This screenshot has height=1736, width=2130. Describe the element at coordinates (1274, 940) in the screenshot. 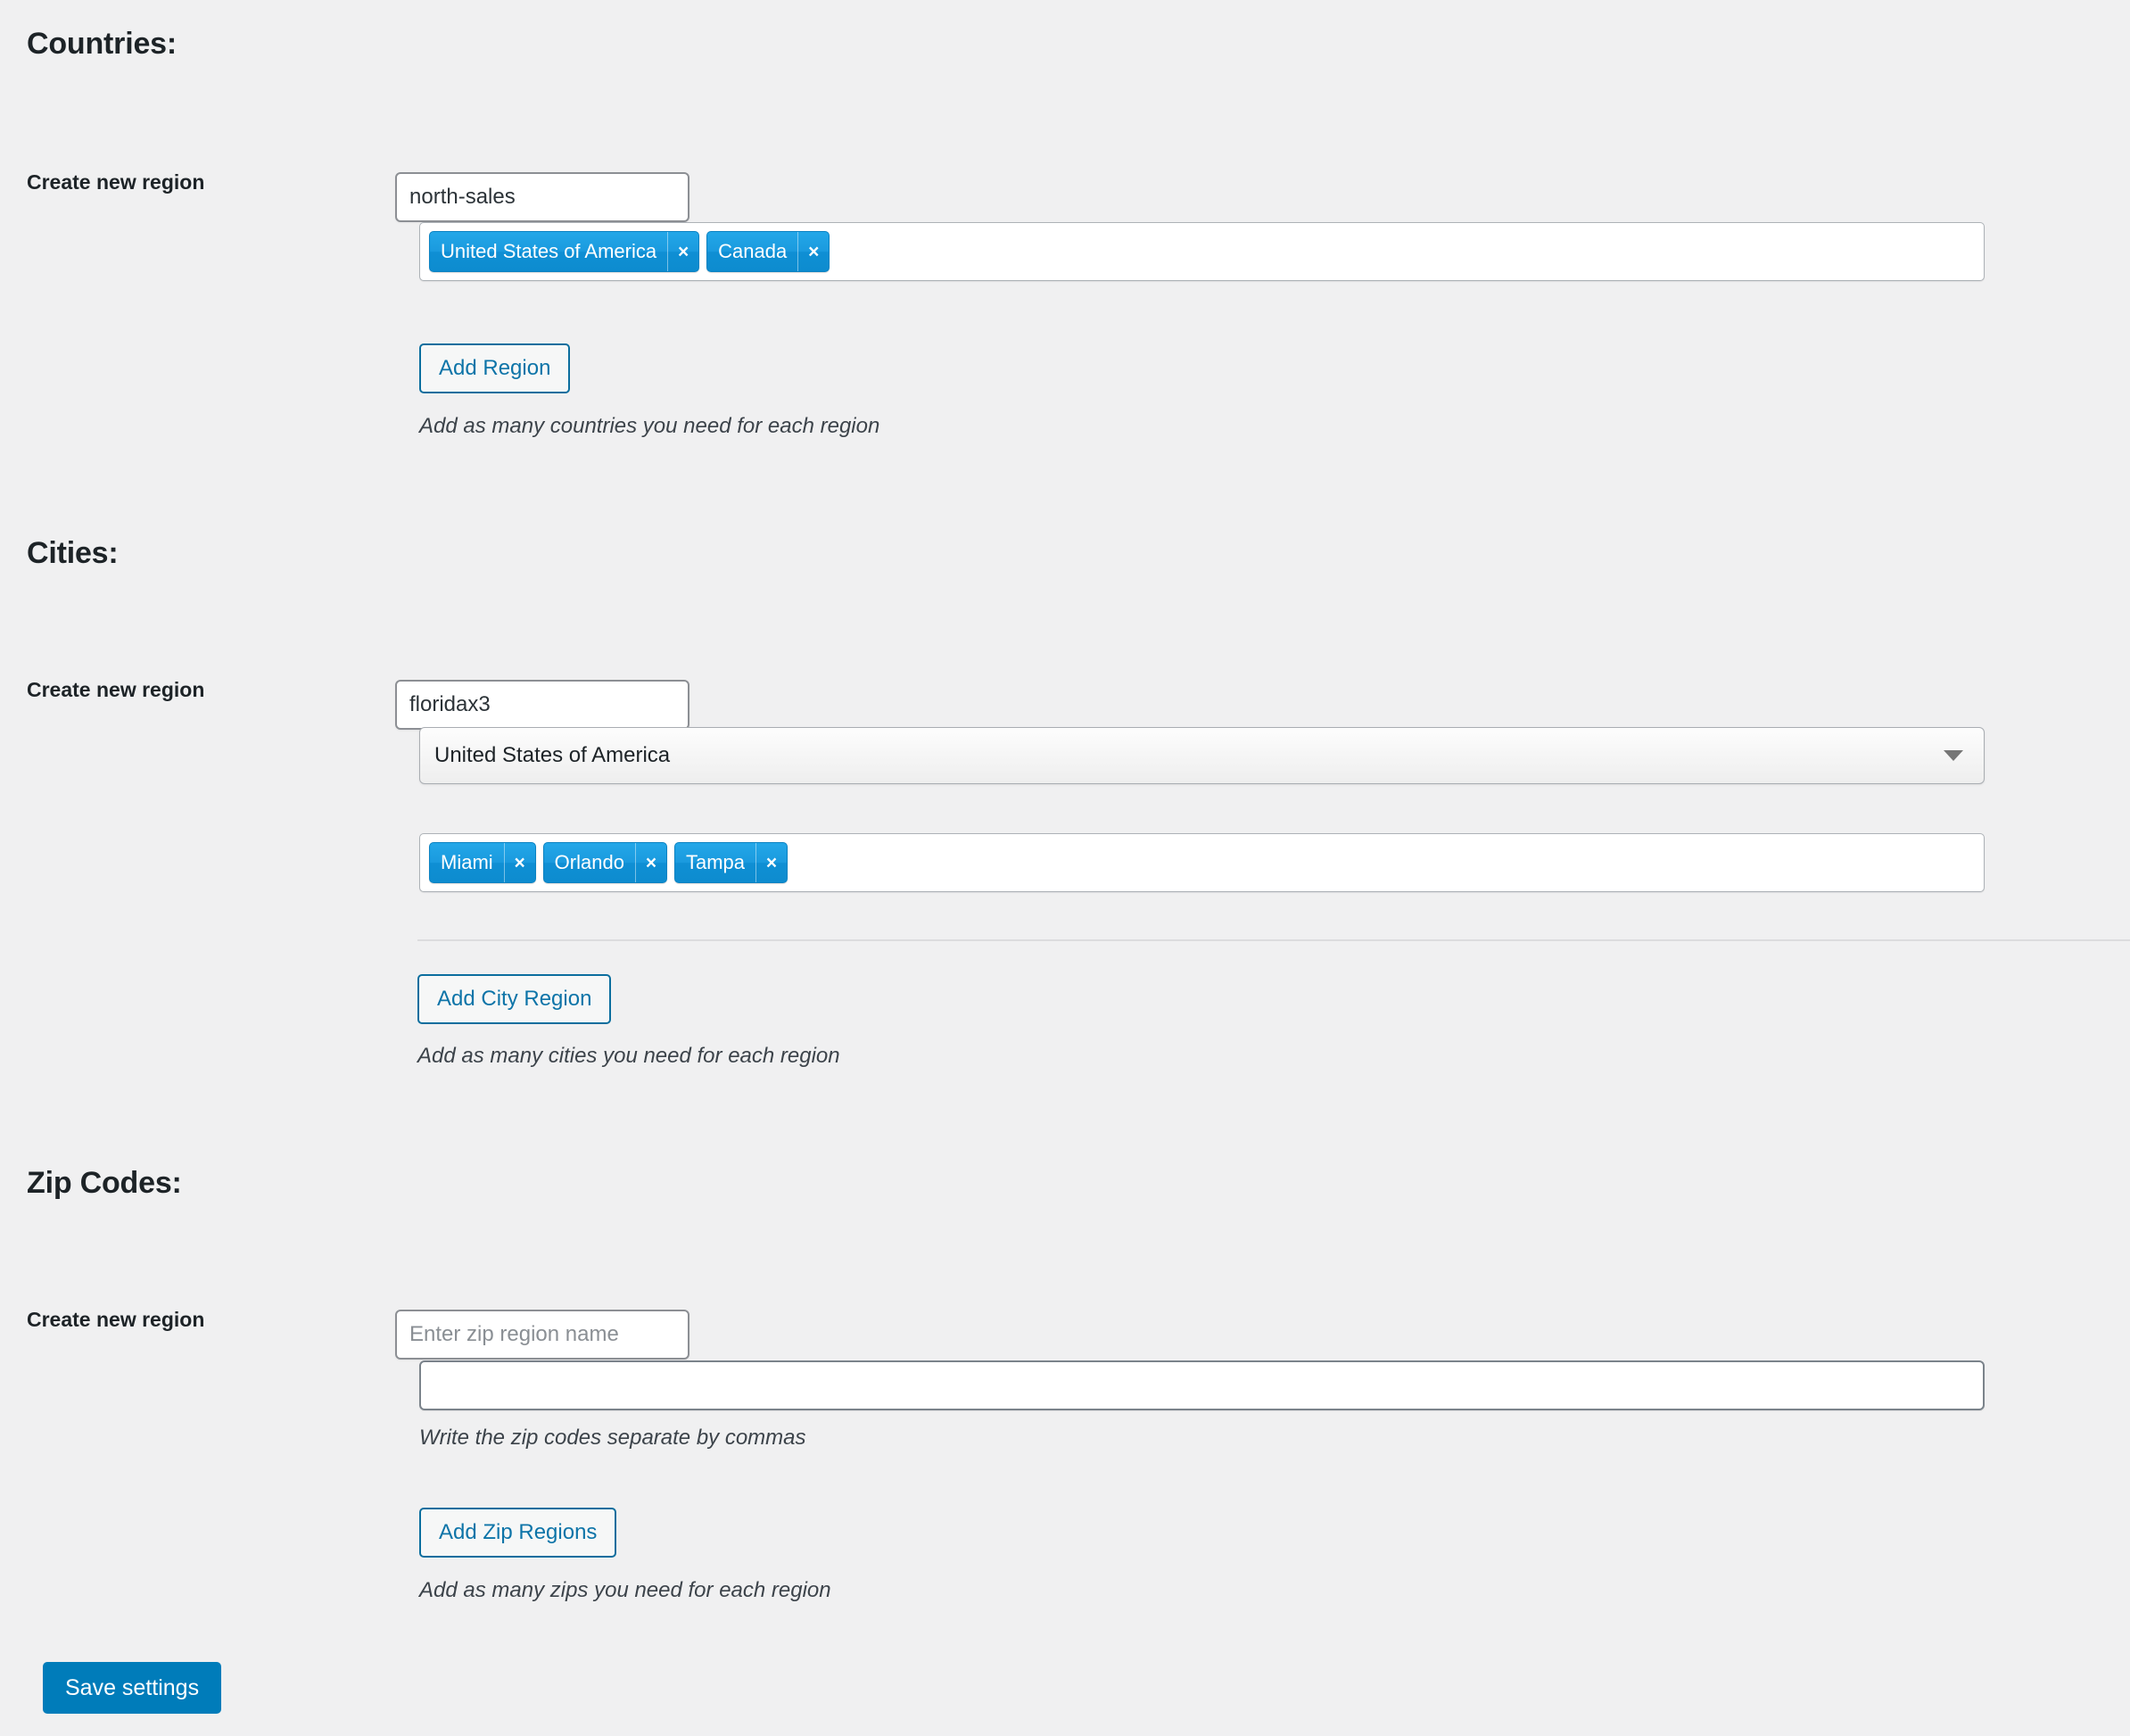

I see `cities-section-divider` at that location.